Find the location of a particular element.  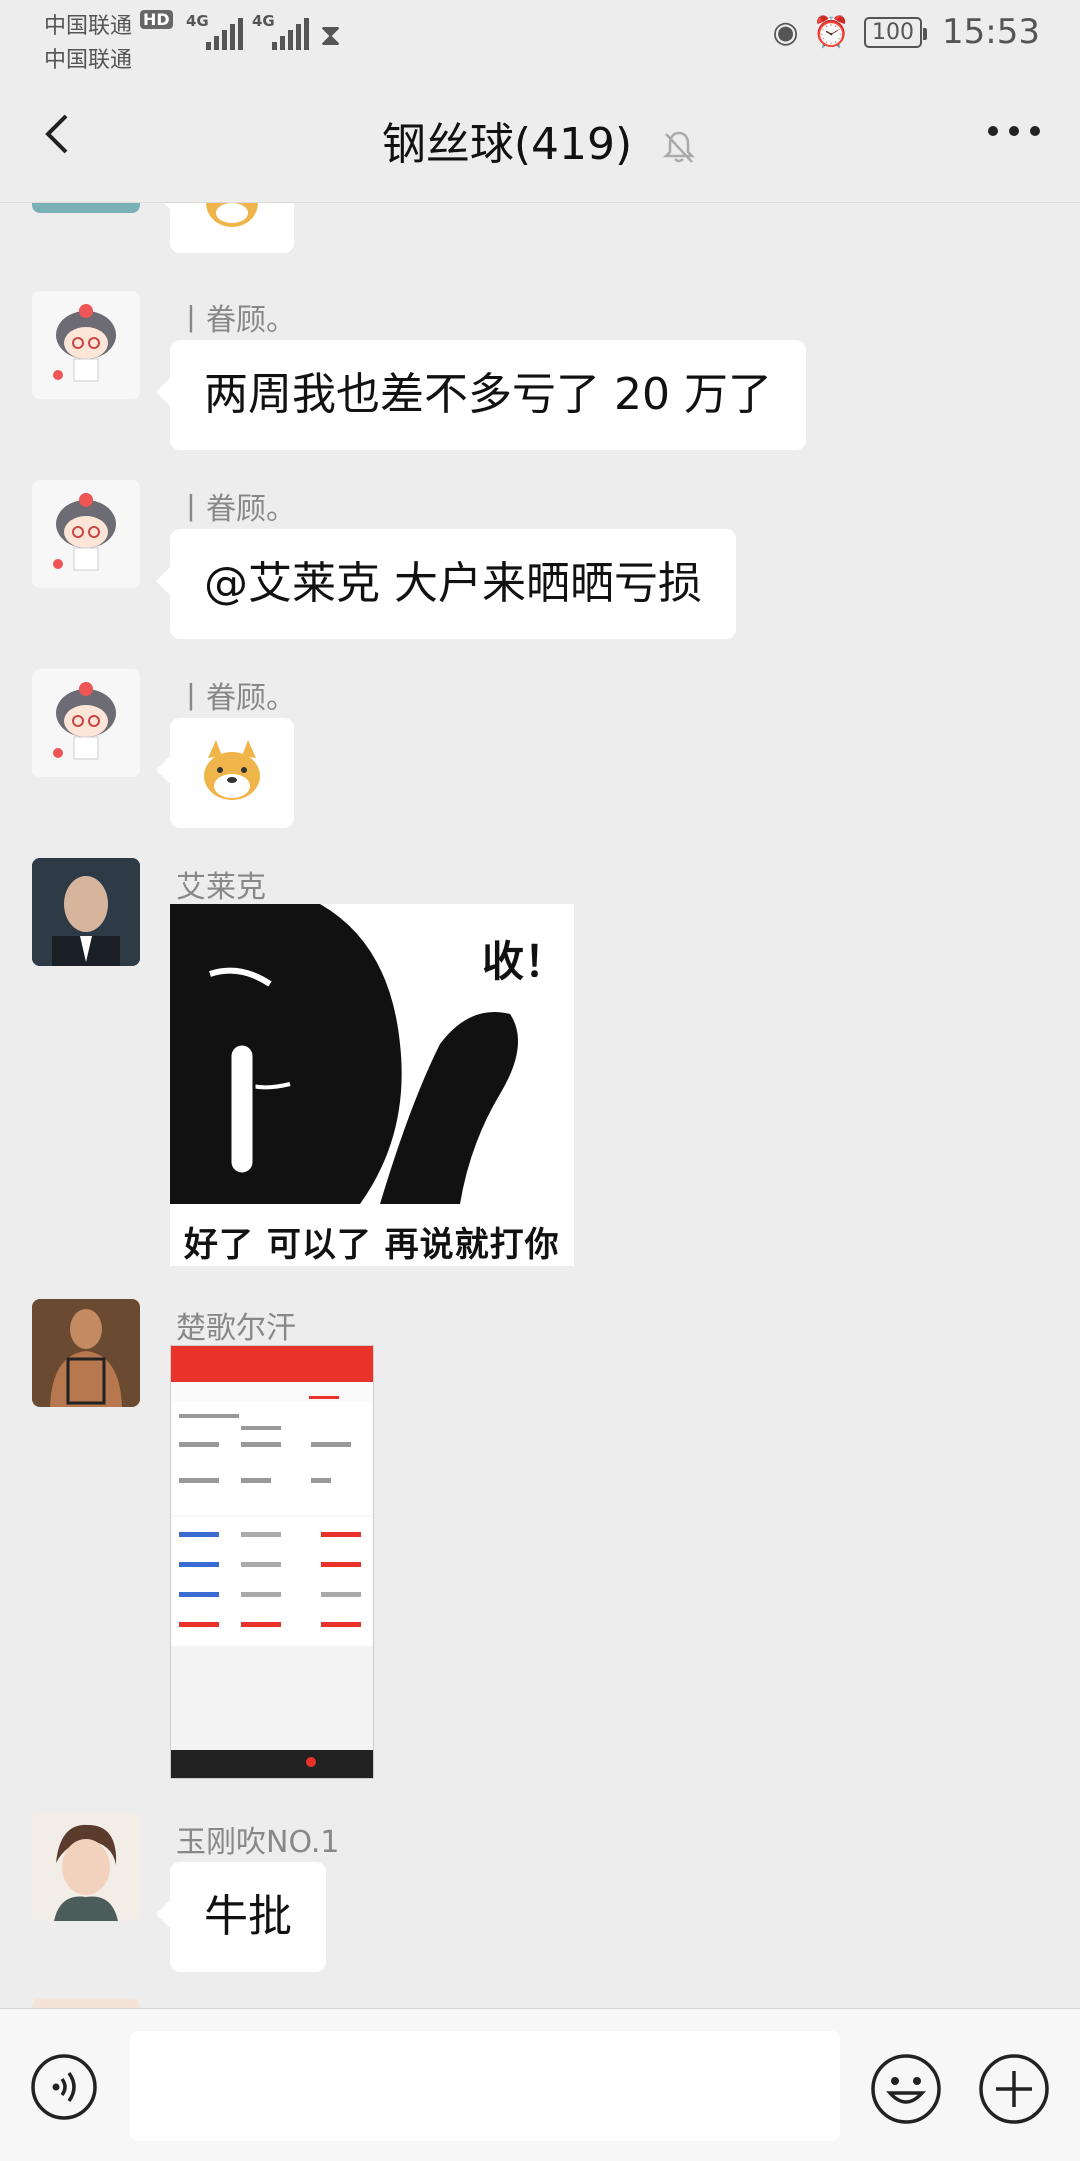

message-bubble: 牛批 is located at coordinates (241, 1917).